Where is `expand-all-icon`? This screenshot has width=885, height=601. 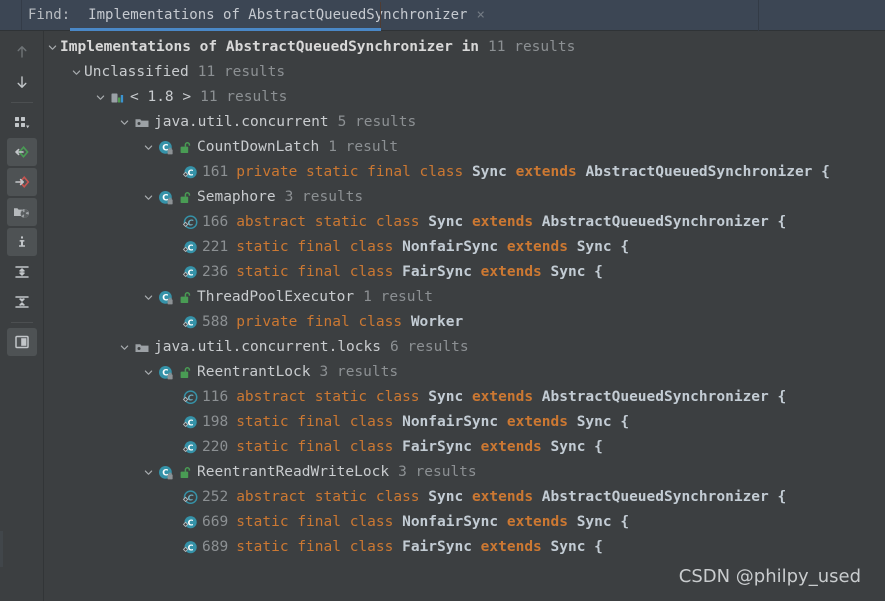 expand-all-icon is located at coordinates (22, 272).